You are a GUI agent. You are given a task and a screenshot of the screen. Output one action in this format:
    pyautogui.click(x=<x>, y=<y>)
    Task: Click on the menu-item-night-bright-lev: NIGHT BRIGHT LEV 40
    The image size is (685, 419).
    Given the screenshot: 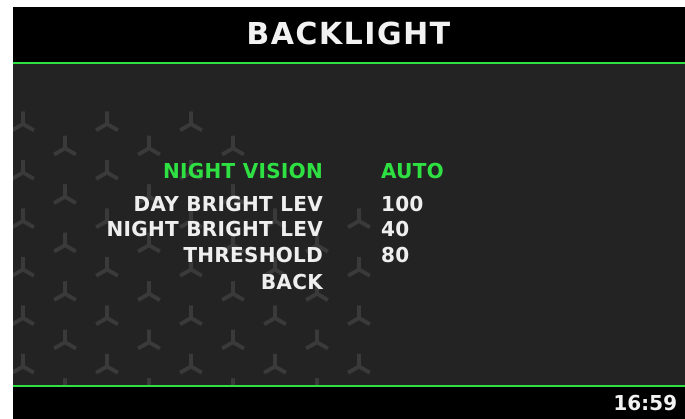 What is the action you would take?
    pyautogui.click(x=349, y=229)
    